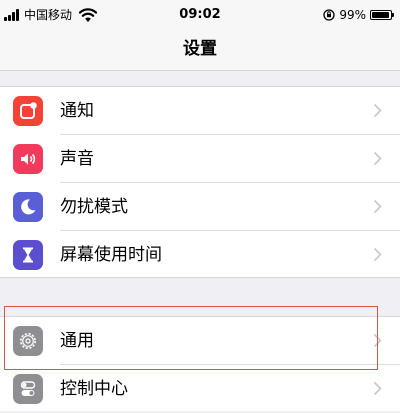 Image resolution: width=400 pixels, height=413 pixels. I want to click on row-label: 屏幕使用时间, so click(111, 255).